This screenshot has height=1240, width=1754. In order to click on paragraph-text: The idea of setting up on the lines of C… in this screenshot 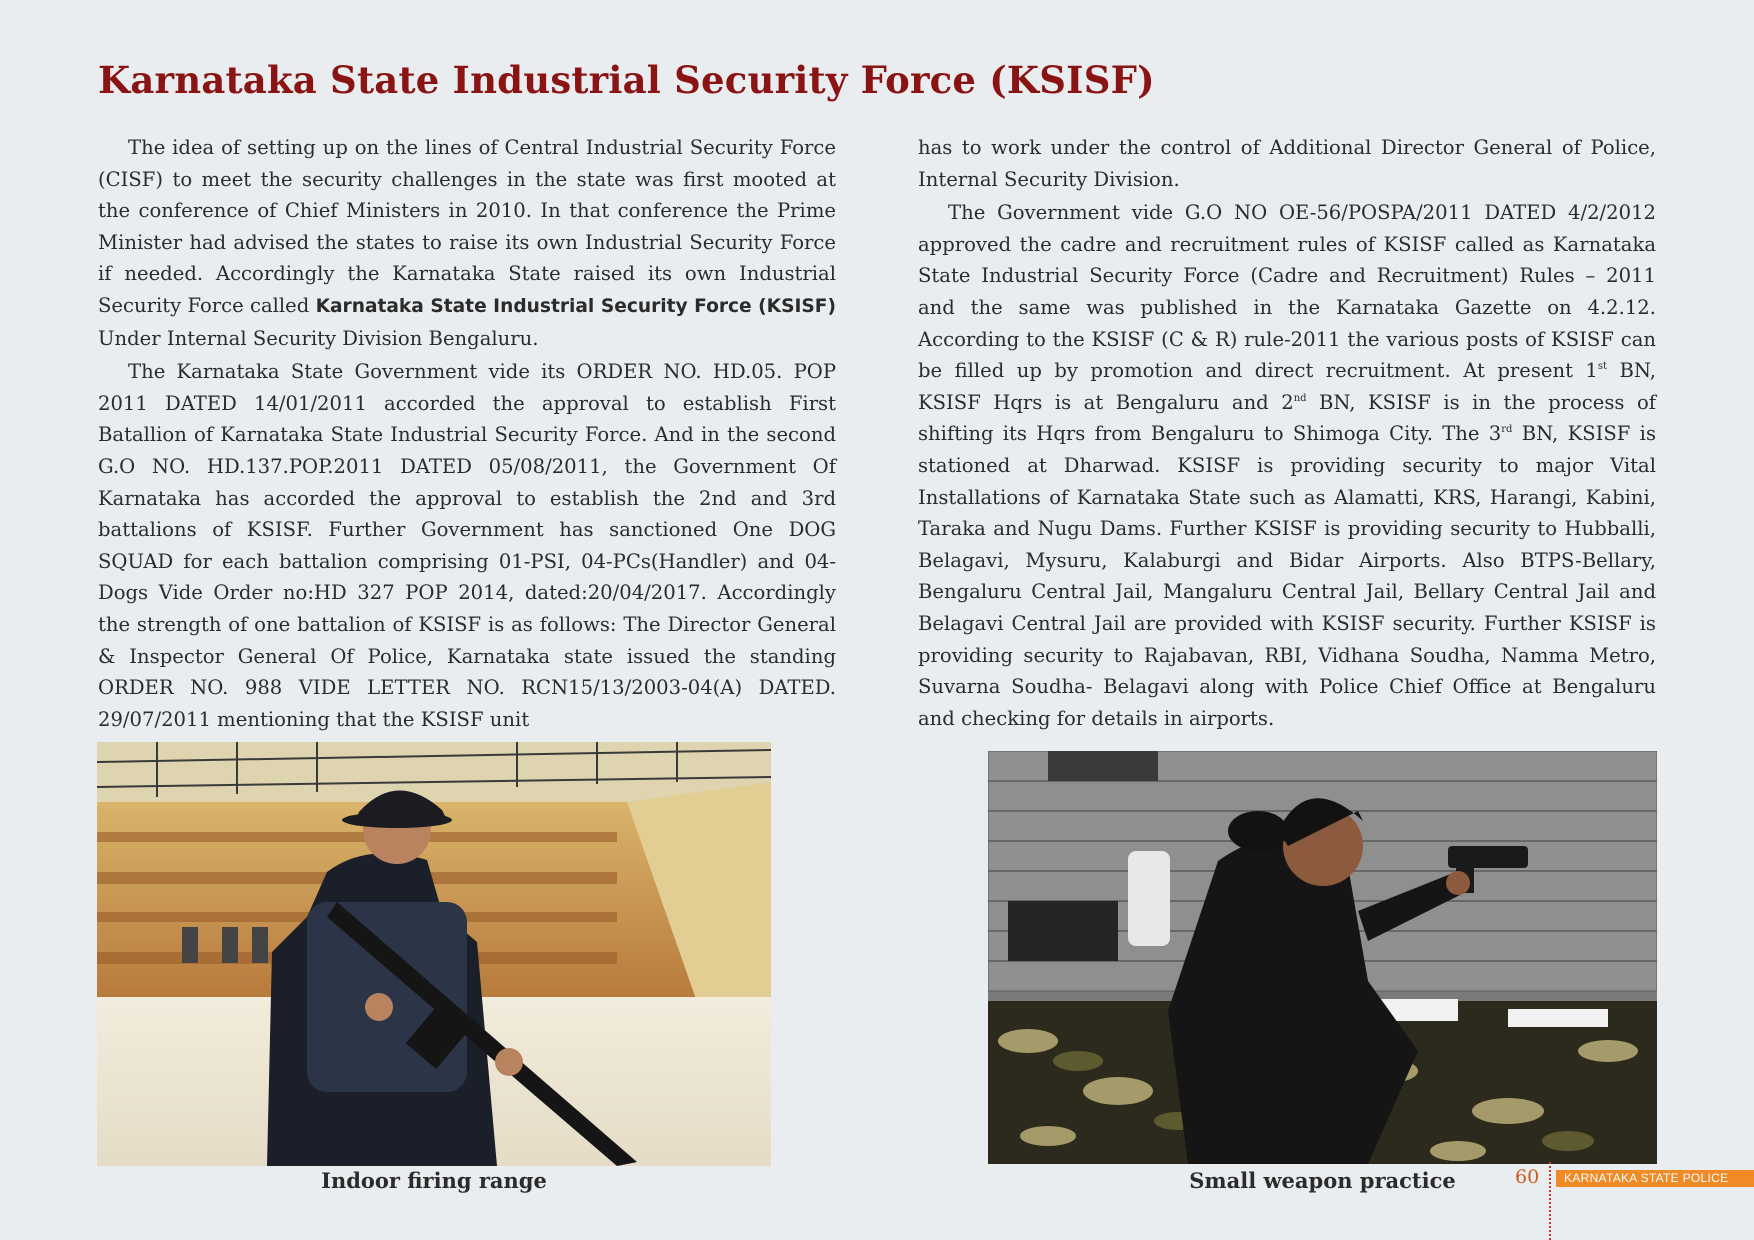, I will do `click(467, 226)`.